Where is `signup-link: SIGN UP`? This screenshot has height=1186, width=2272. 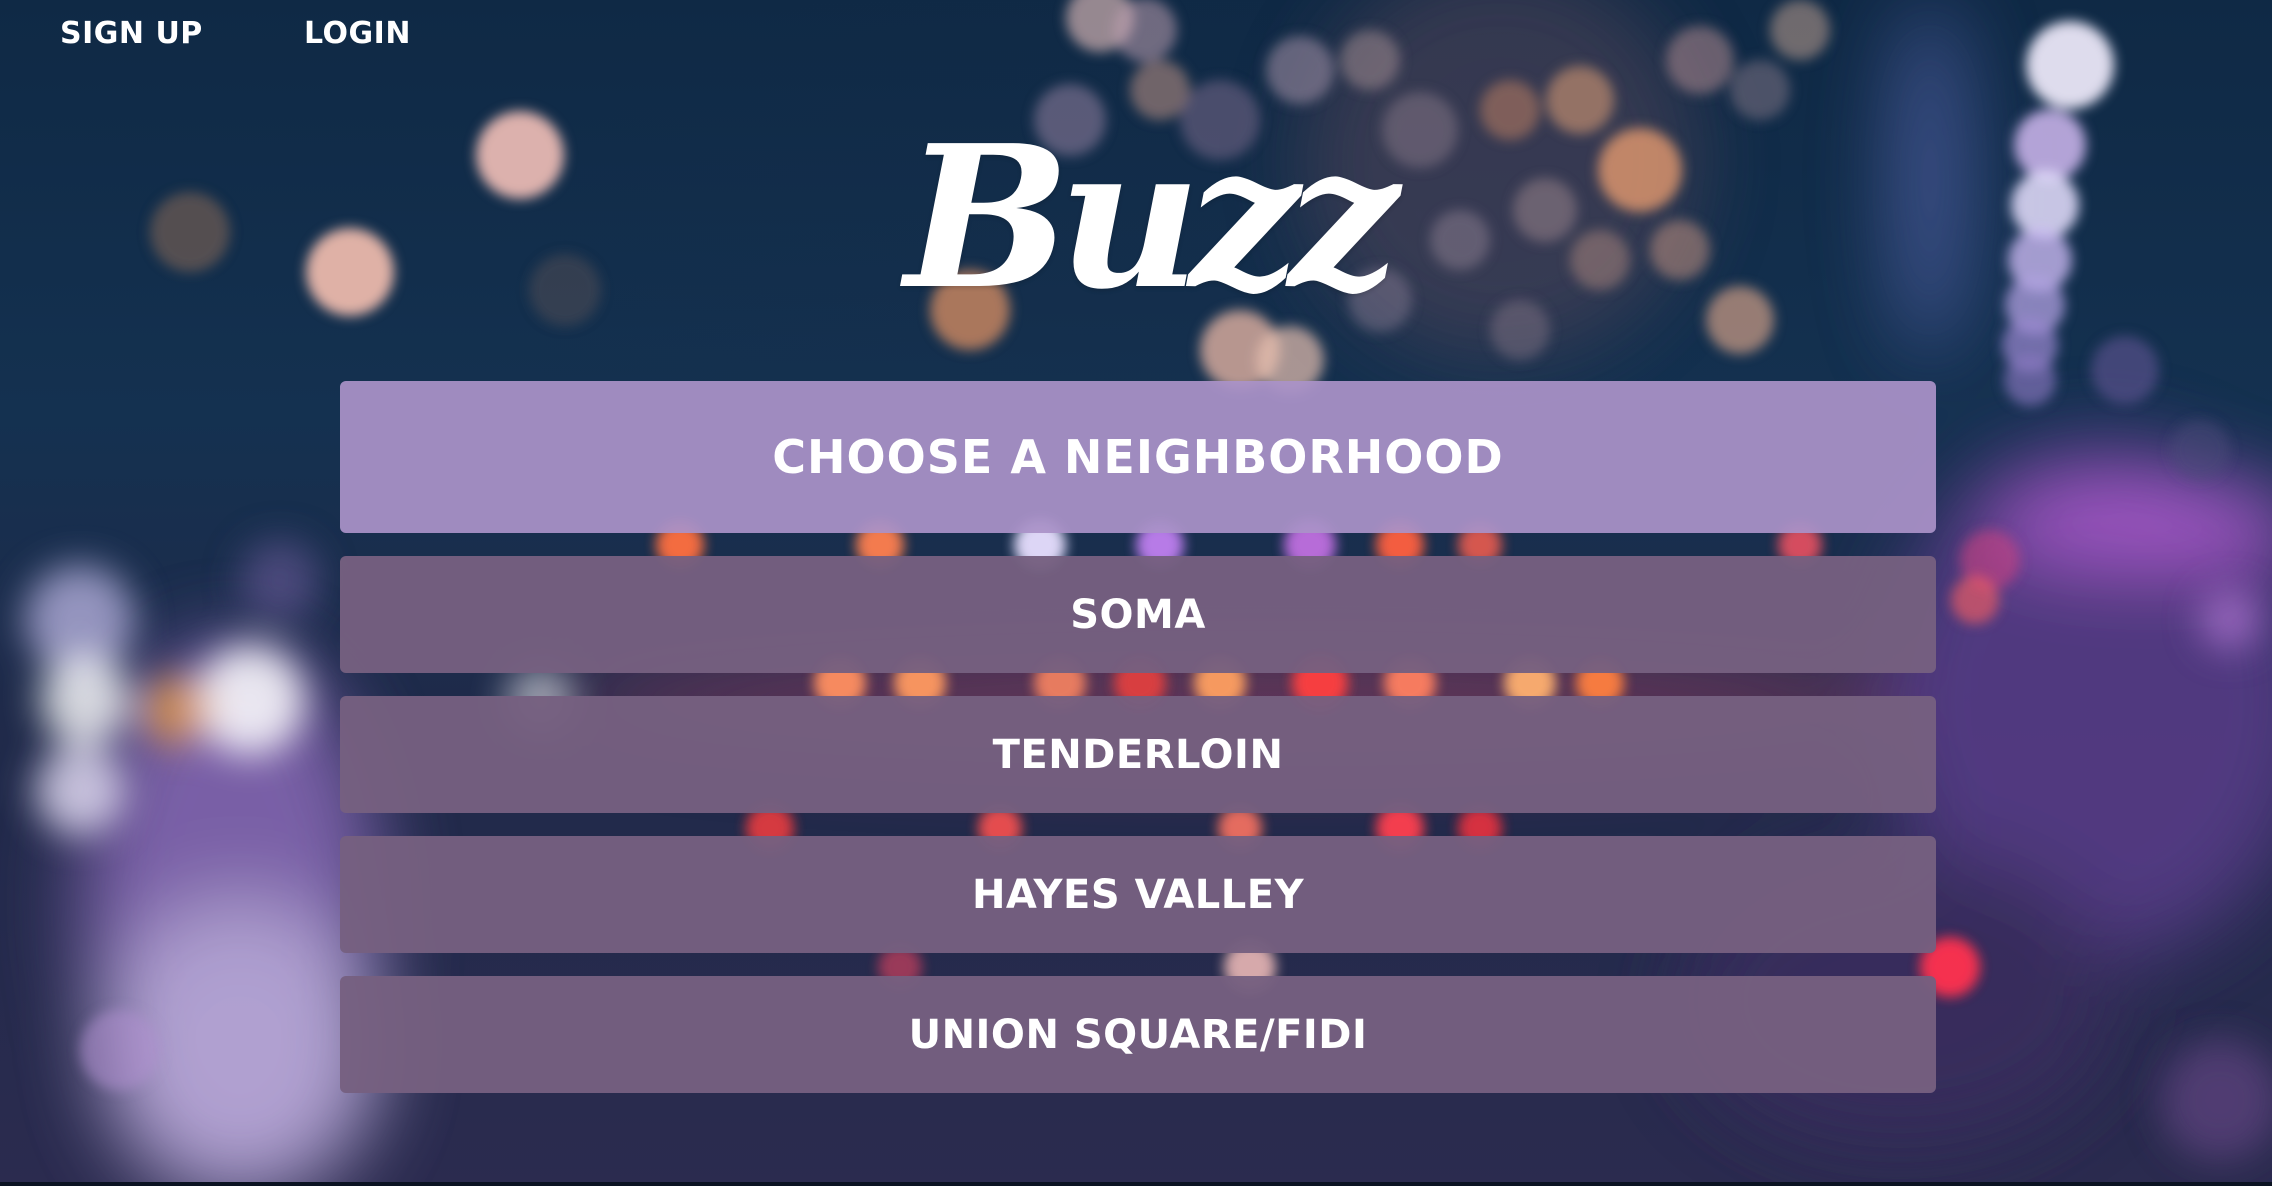
signup-link: SIGN UP is located at coordinates (131, 34).